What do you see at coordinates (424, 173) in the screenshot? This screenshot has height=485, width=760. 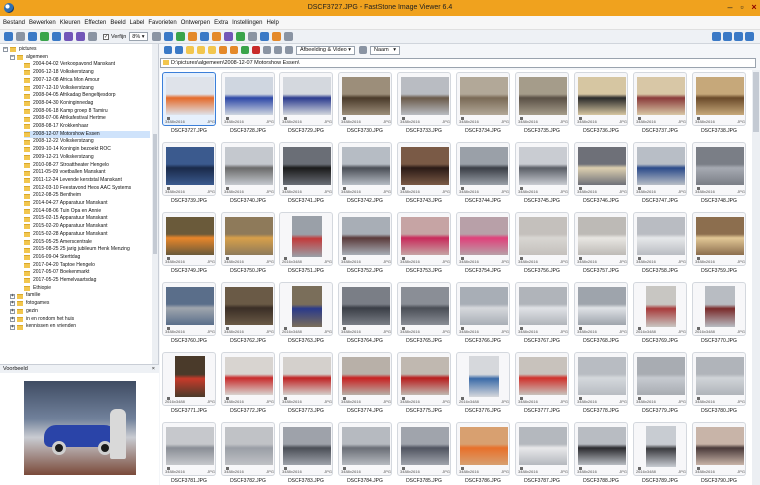 I see `thumbnail-item: 3488x2616 JPG DSCF3743.JPG` at bounding box center [424, 173].